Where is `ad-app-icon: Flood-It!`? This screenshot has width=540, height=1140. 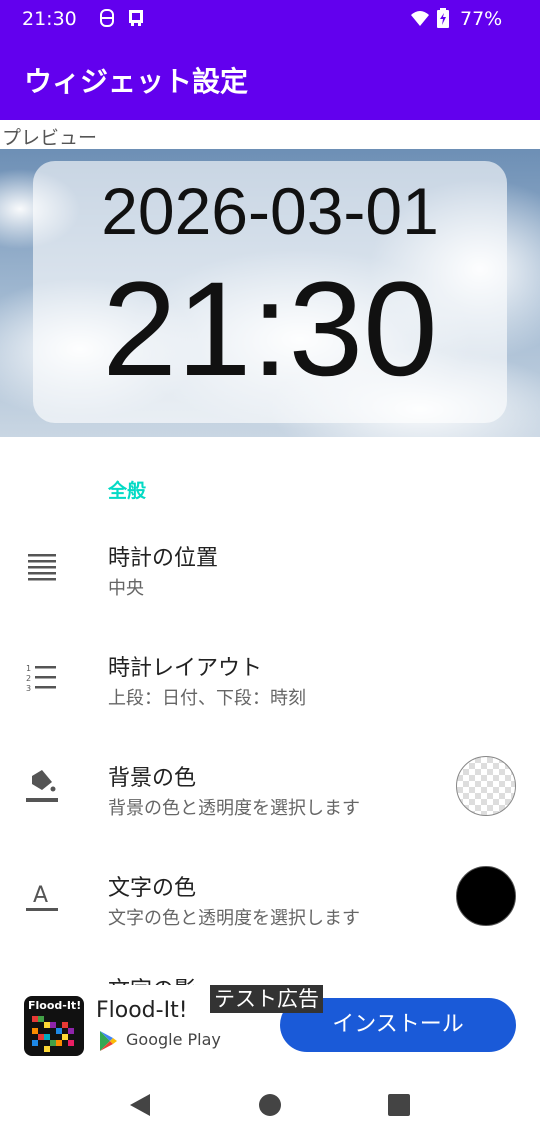 ad-app-icon: Flood-It! is located at coordinates (54, 1026).